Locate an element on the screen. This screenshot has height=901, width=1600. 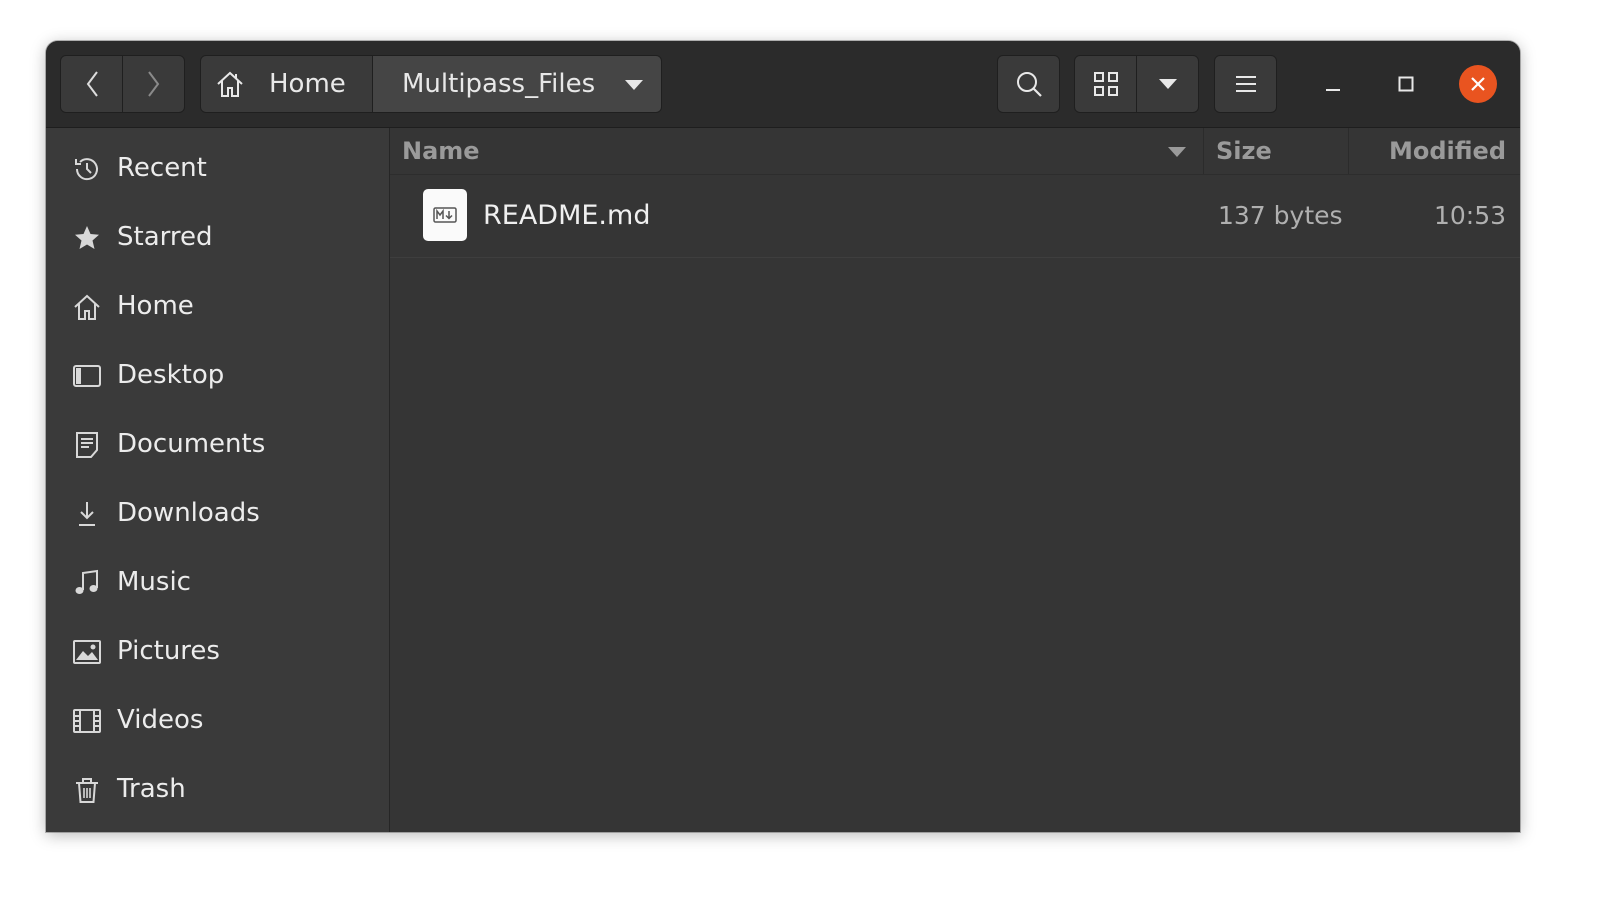
sidebar-item-home: Home is located at coordinates (217, 306).